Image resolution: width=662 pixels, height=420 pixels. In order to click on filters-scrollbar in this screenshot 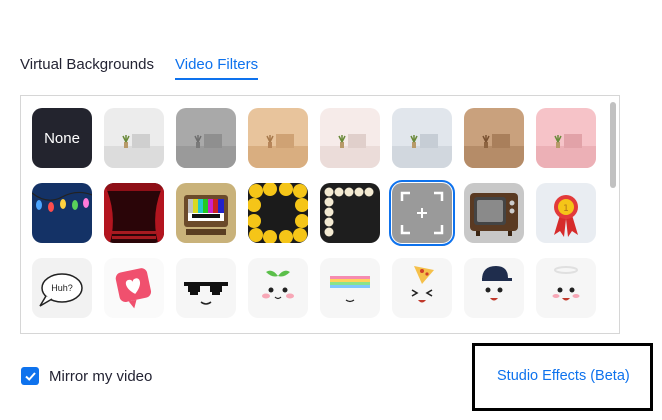, I will do `click(612, 214)`.